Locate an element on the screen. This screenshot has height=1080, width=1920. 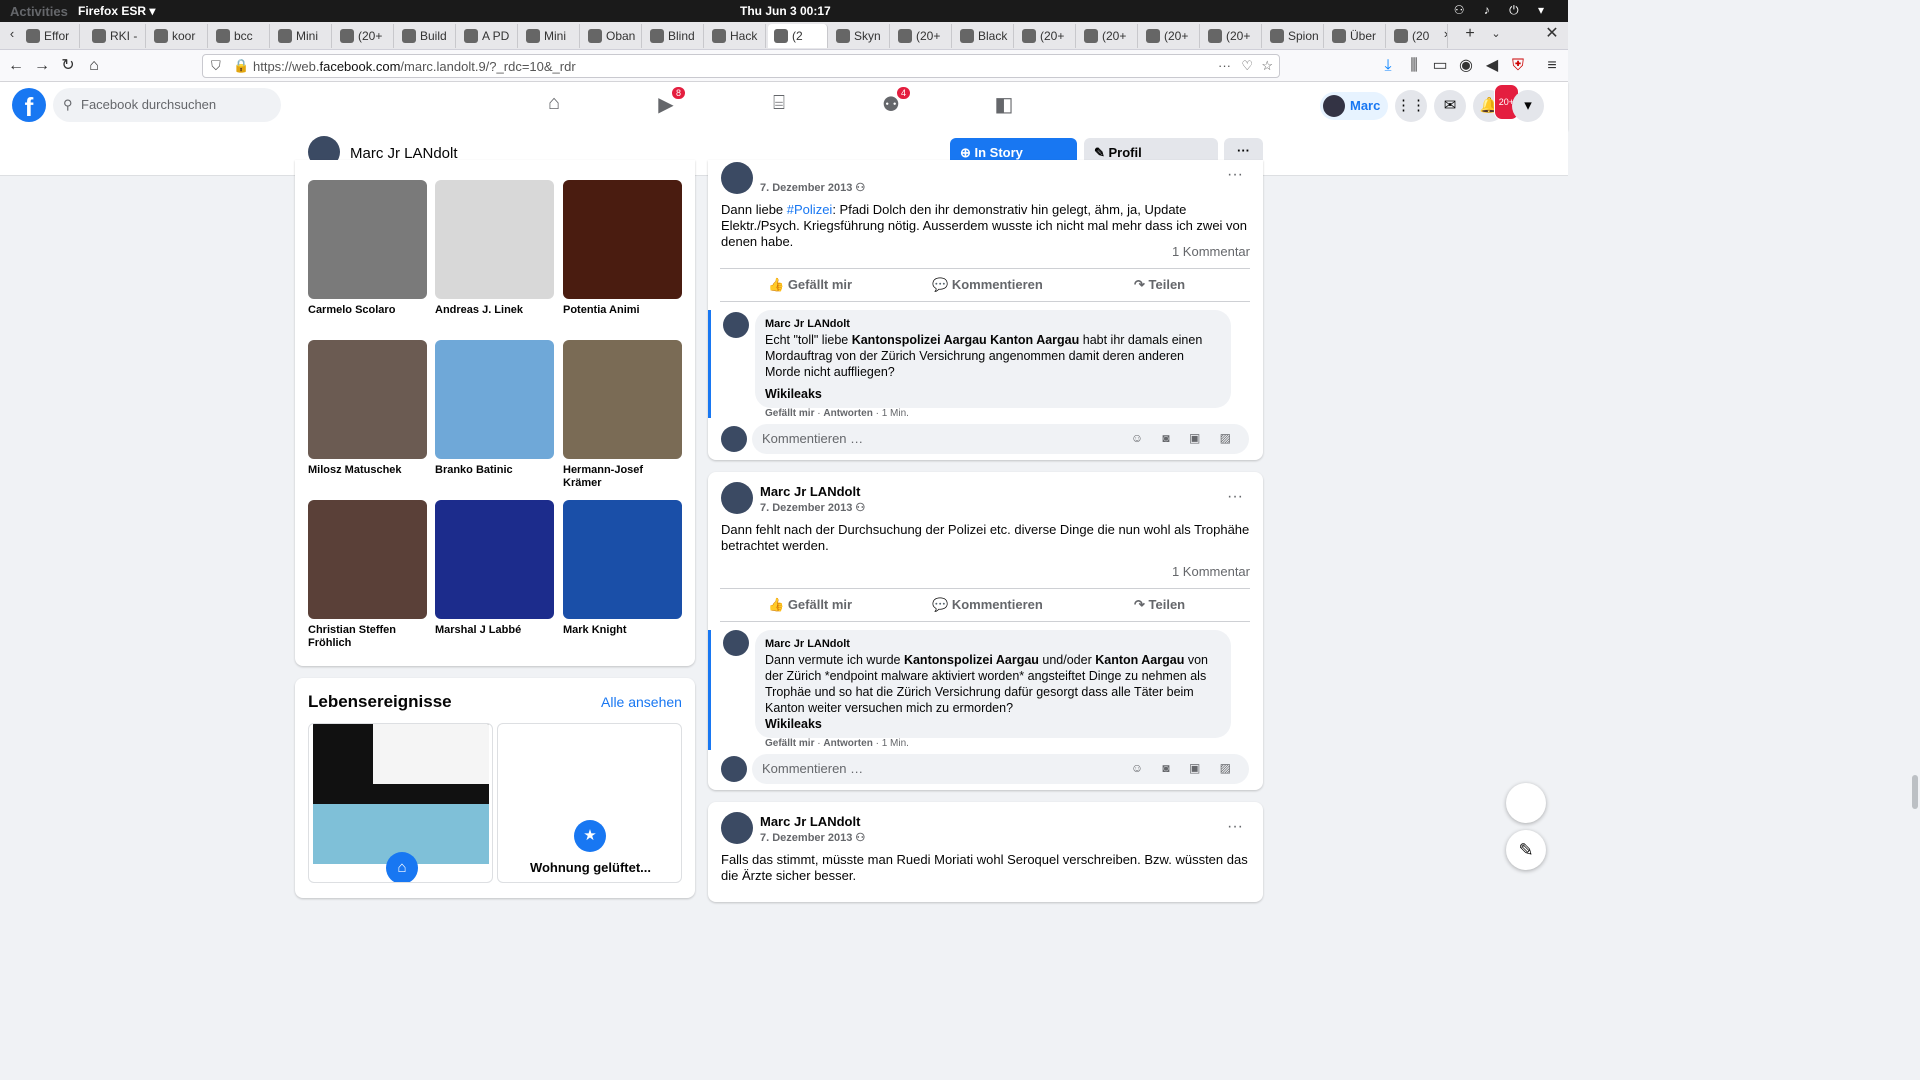
forward-icon: → is located at coordinates (42, 66).